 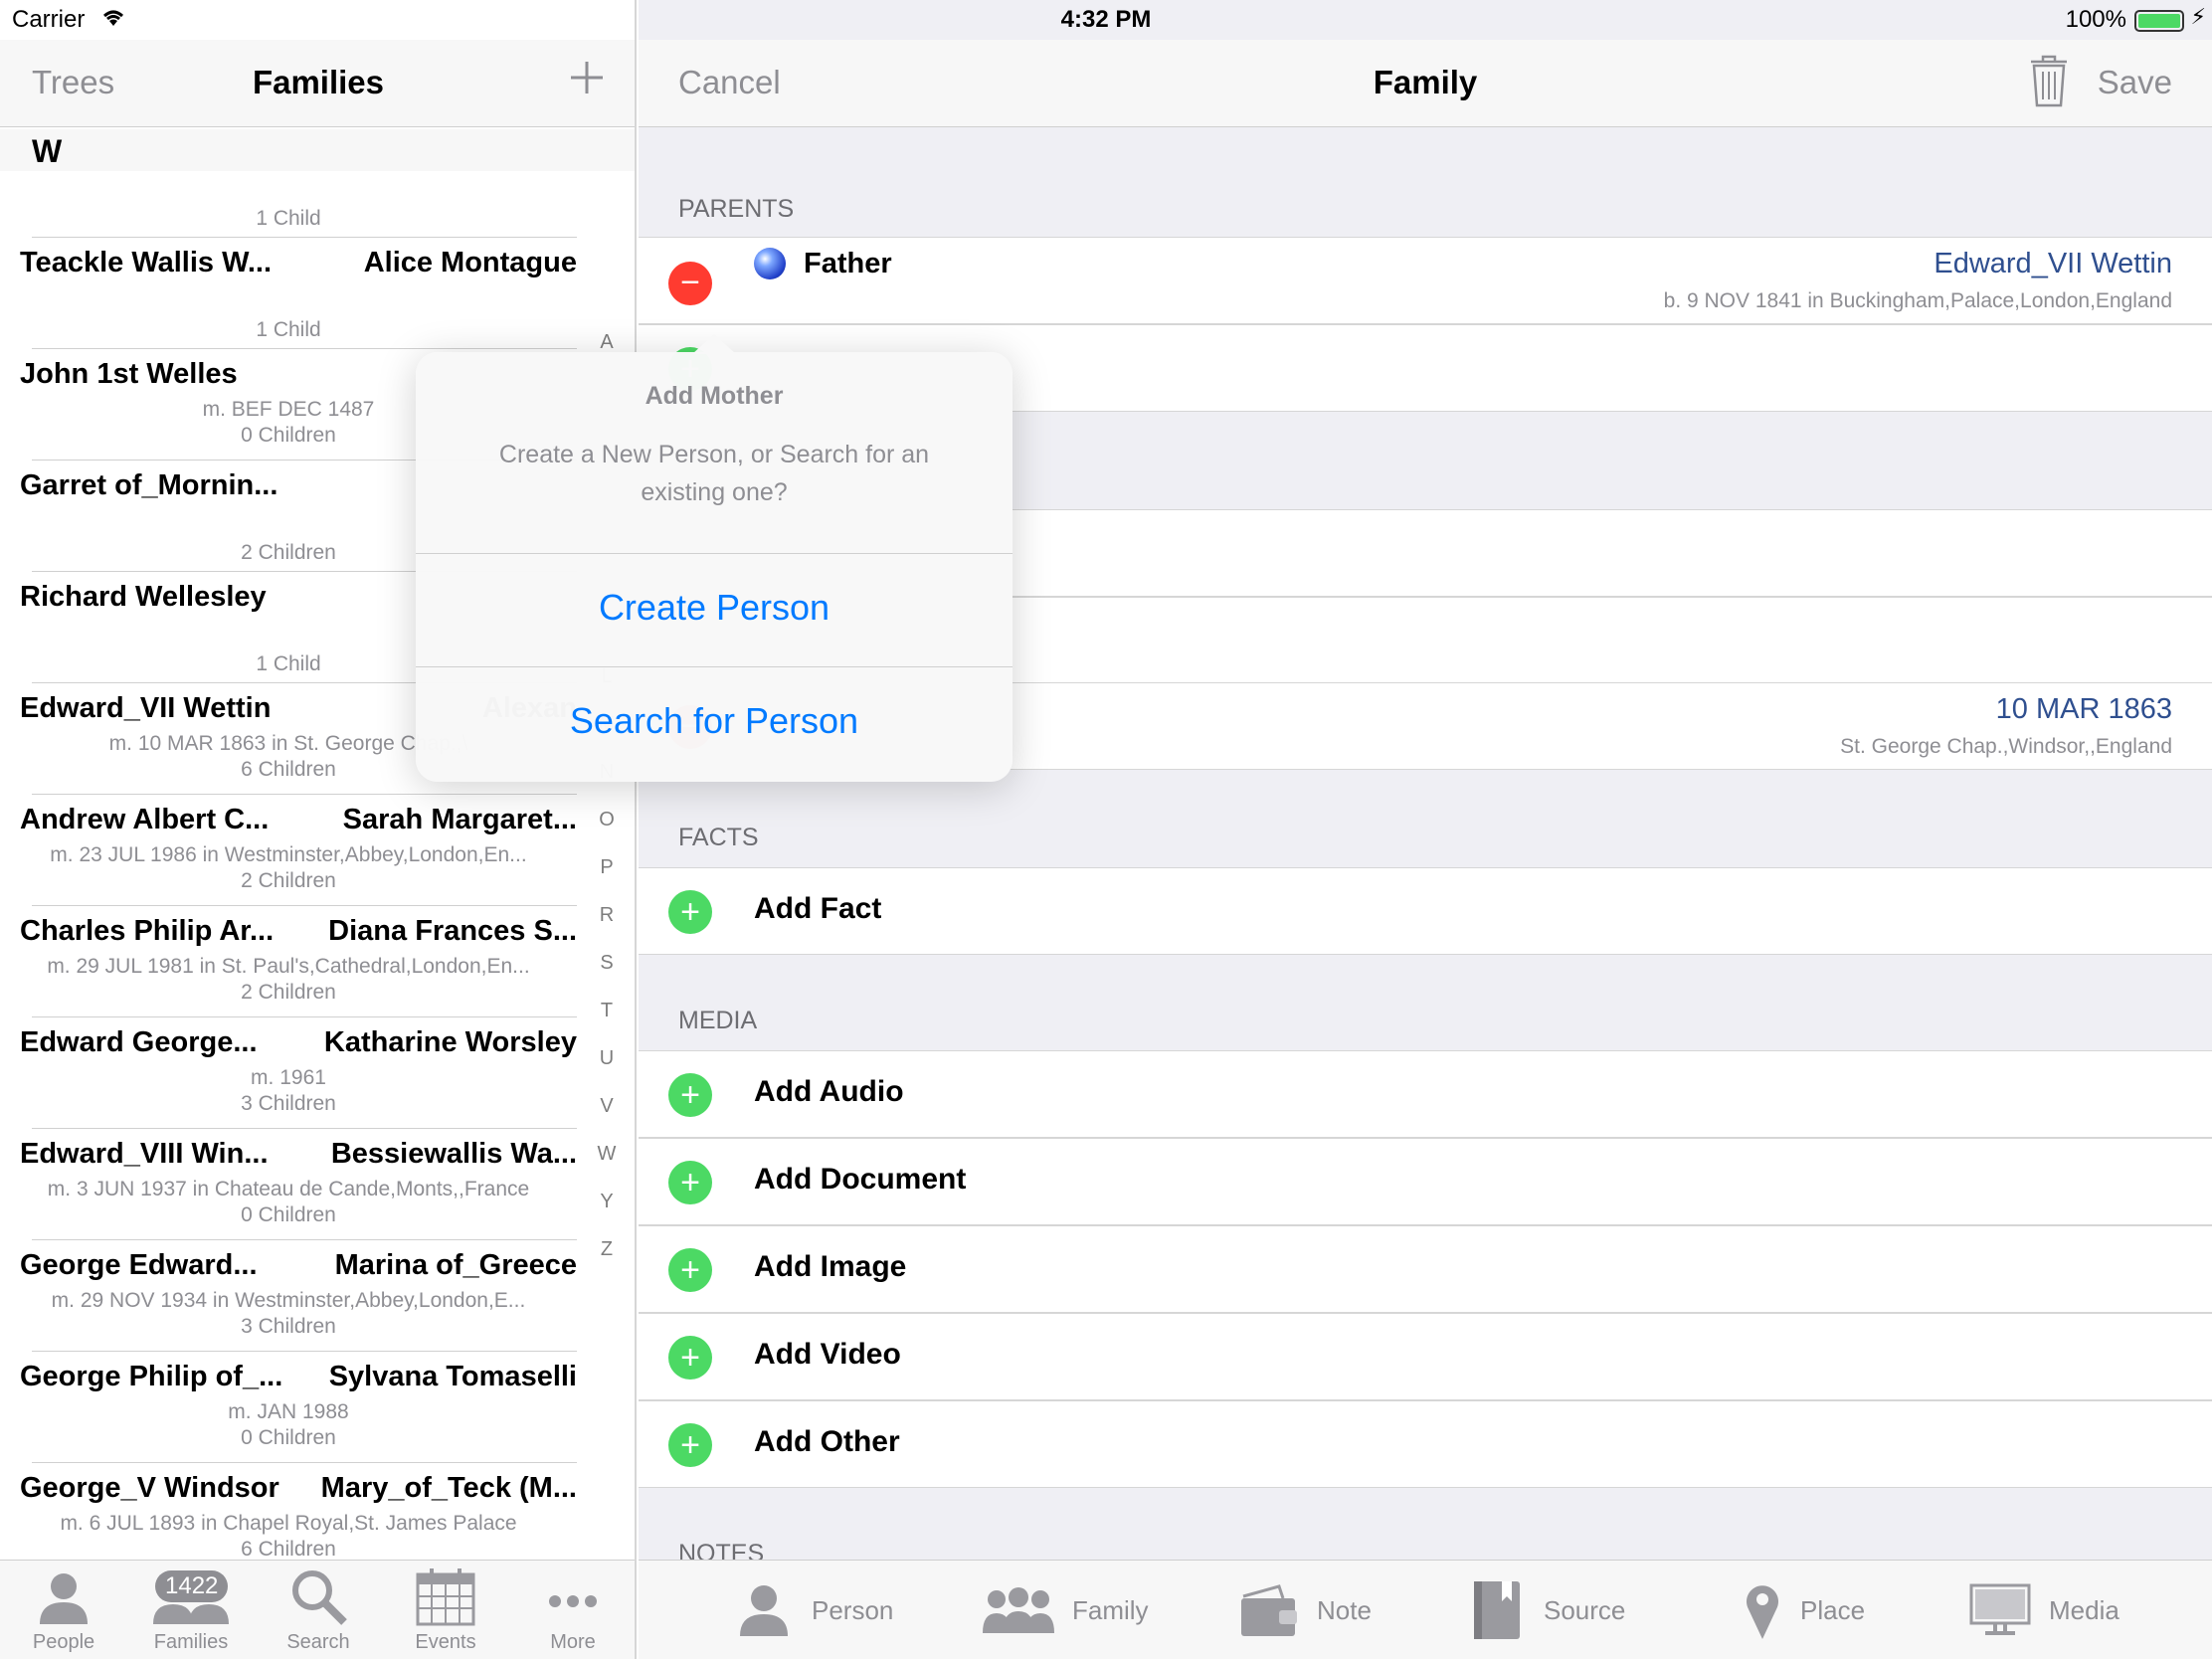 I want to click on marriage-info: m. JAN 1988, so click(x=288, y=1411).